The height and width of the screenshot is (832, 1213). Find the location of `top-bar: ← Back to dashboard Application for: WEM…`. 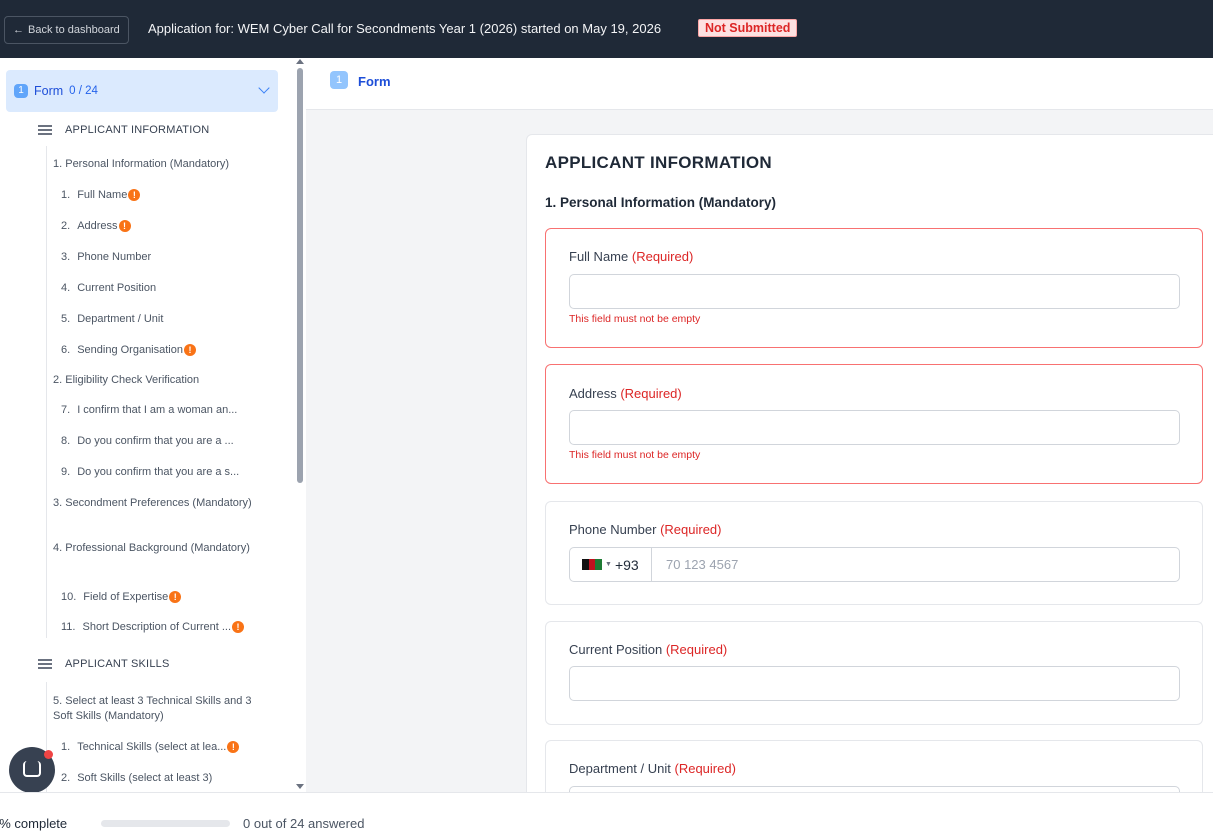

top-bar: ← Back to dashboard Application for: WEM… is located at coordinates (606, 29).